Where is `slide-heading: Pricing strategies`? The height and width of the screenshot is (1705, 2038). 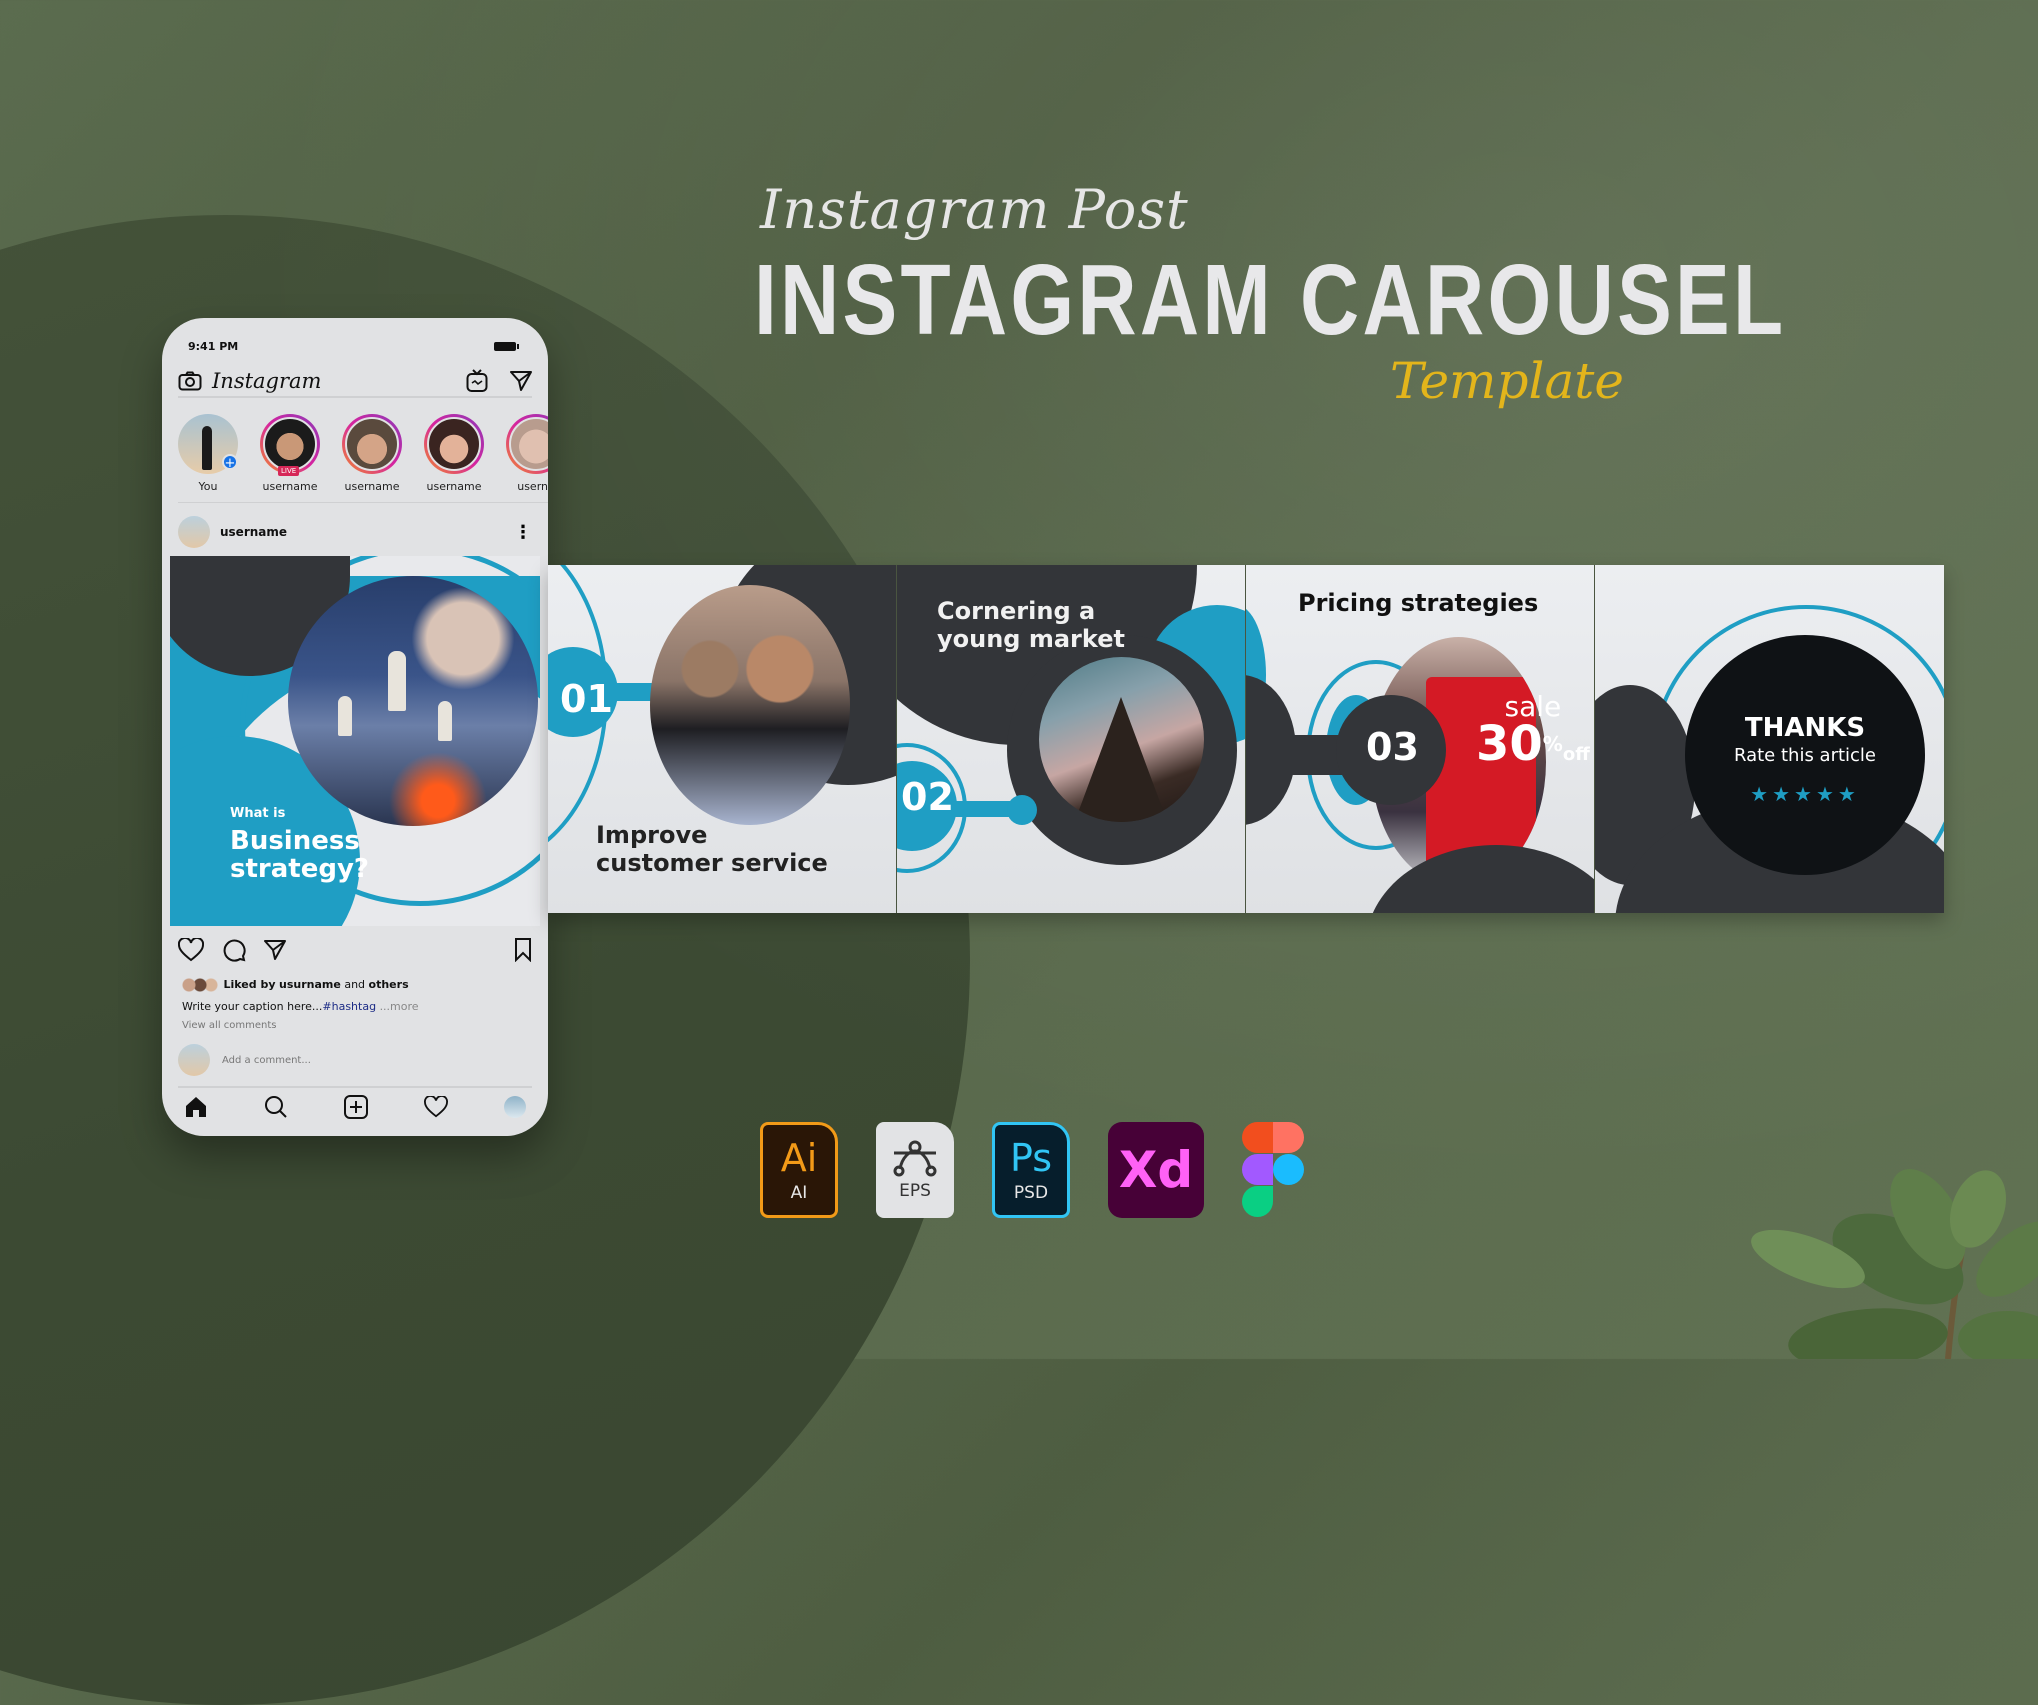
slide-heading: Pricing strategies is located at coordinates (1418, 603).